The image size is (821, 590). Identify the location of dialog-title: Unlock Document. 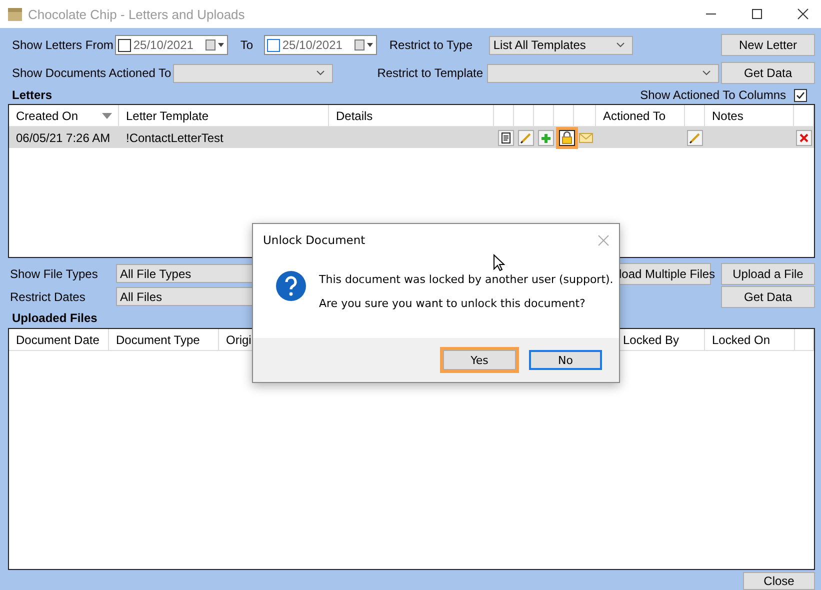
(314, 240).